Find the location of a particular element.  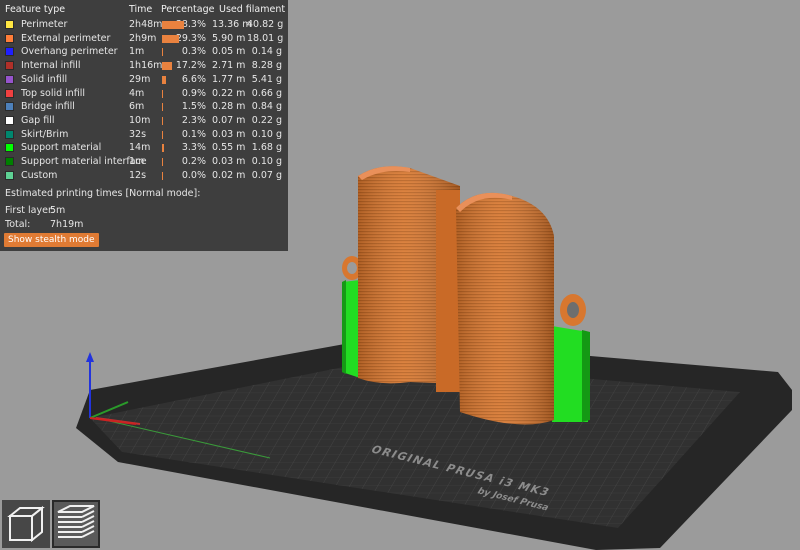

feature-name: Skirt/Brim is located at coordinates (45, 134).